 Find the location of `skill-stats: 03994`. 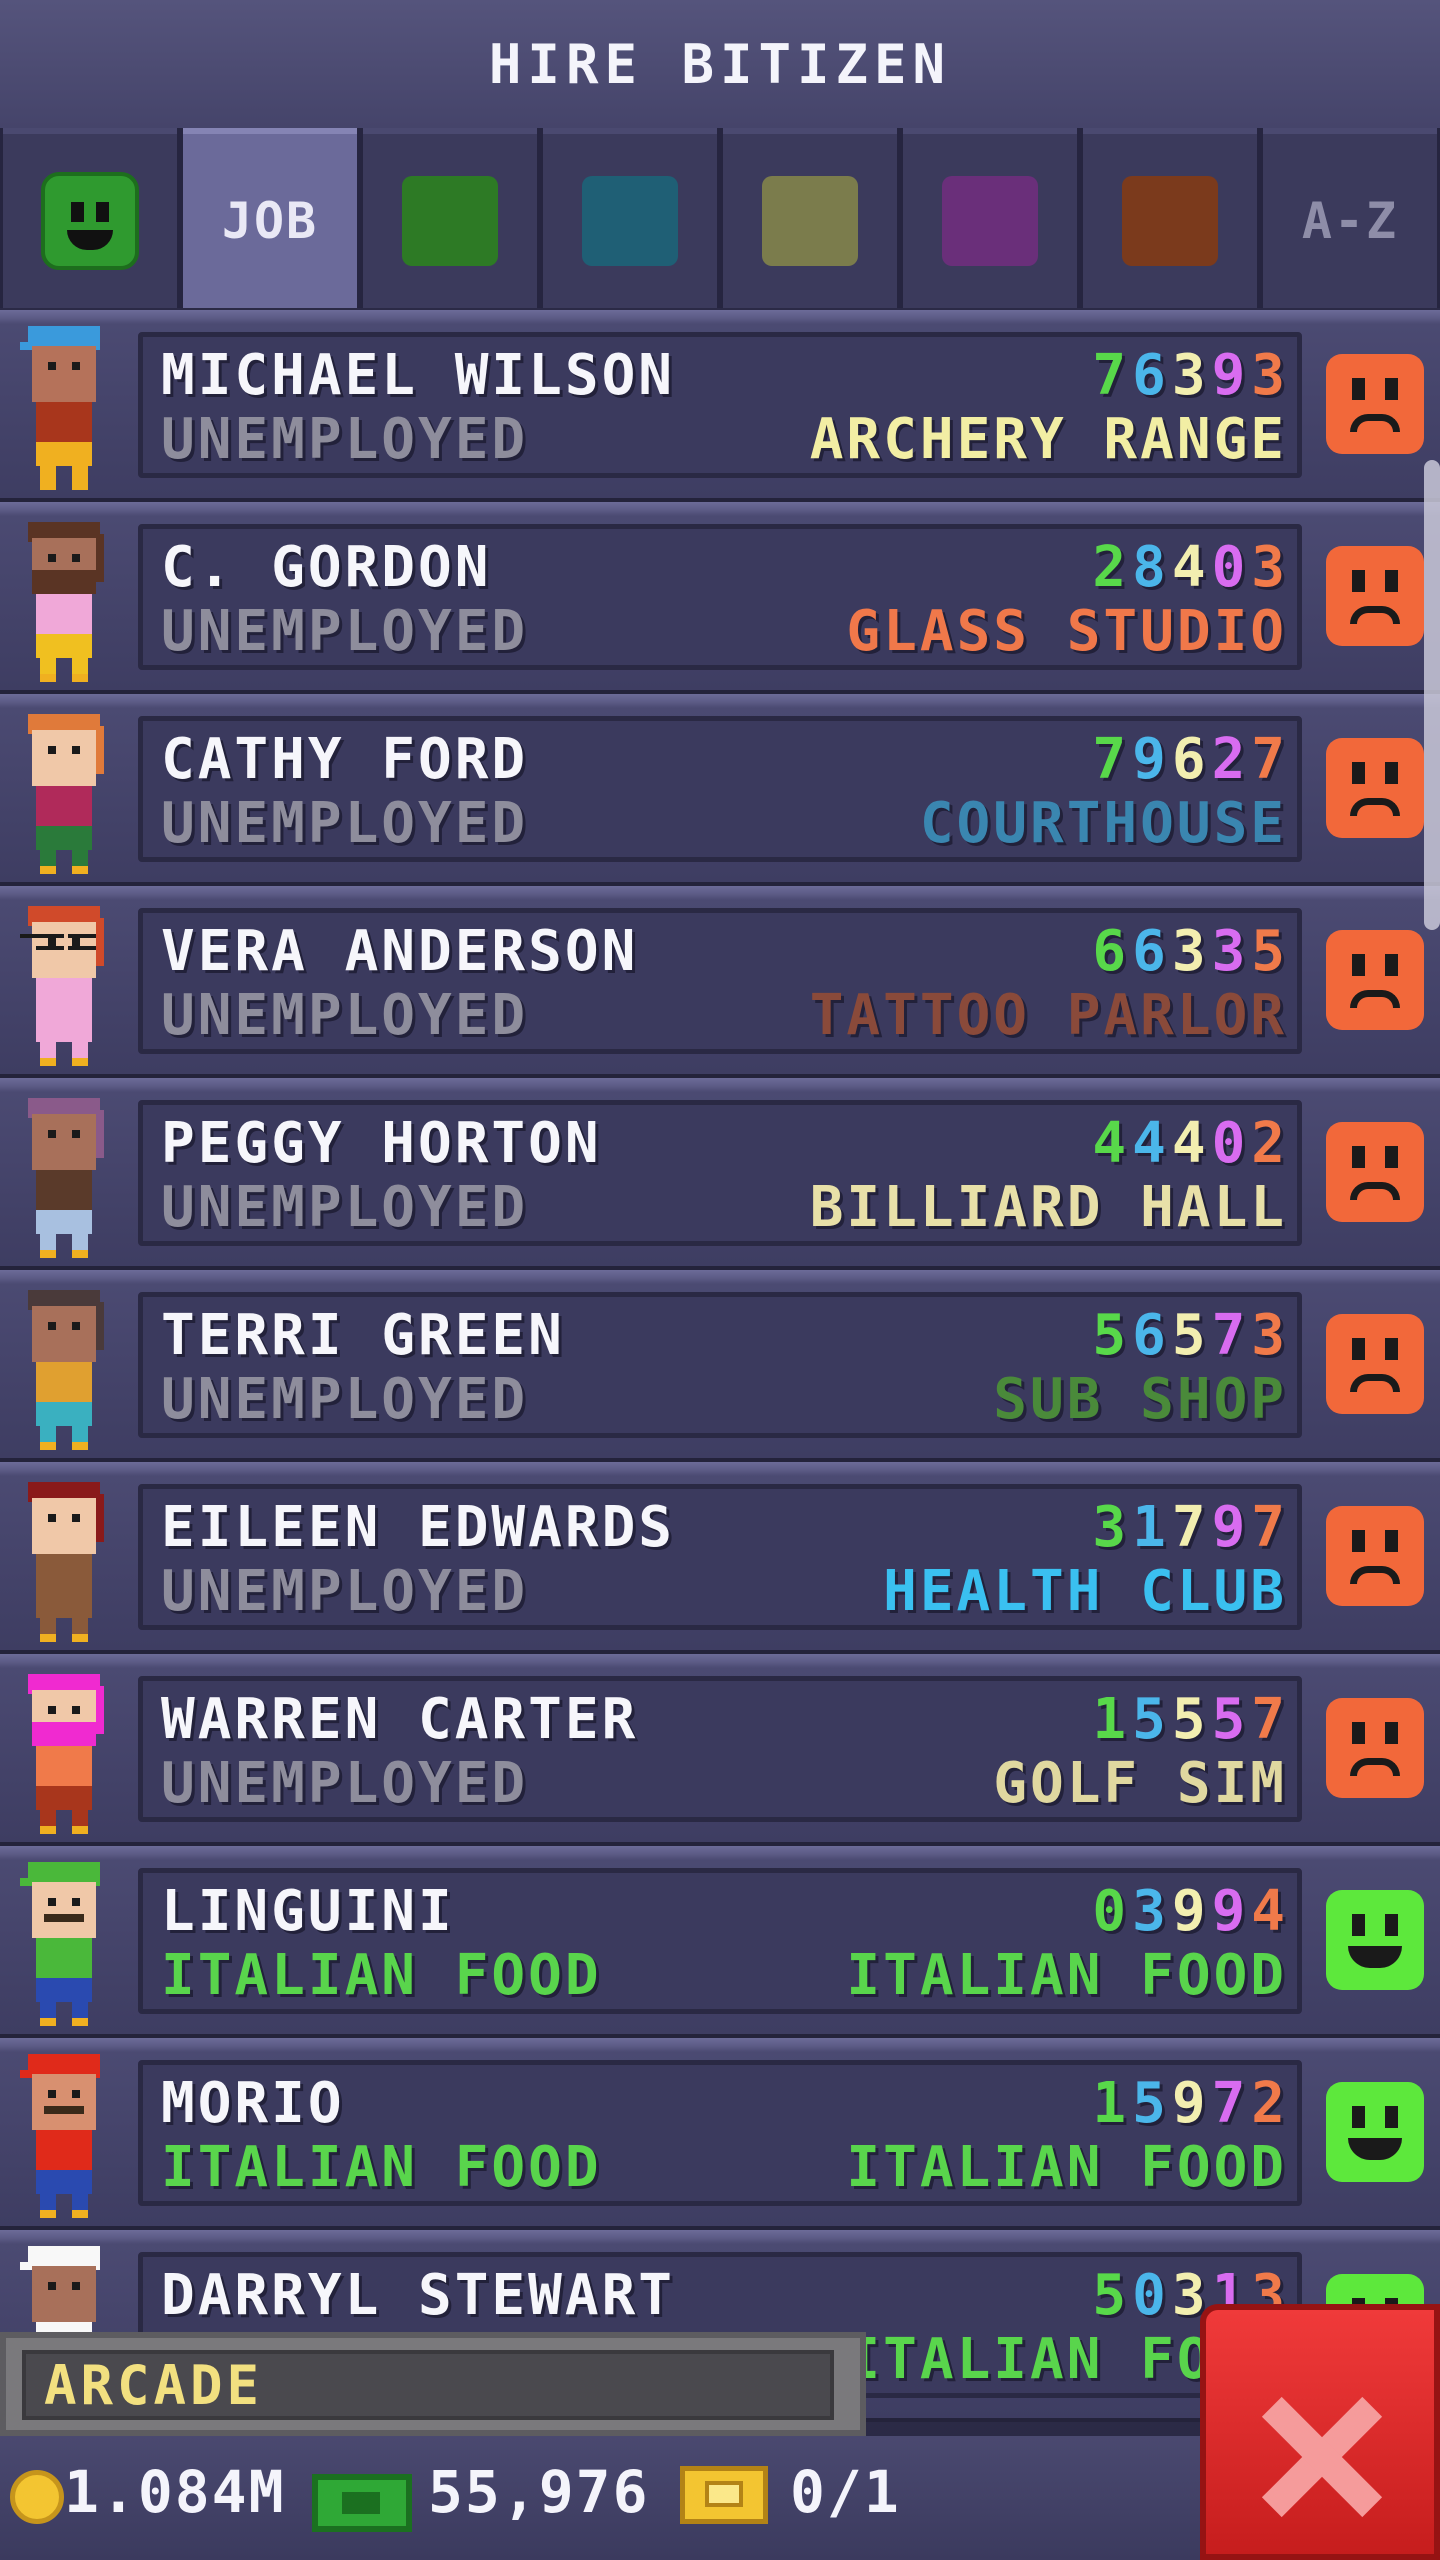

skill-stats: 03994 is located at coordinates (1191, 1911).